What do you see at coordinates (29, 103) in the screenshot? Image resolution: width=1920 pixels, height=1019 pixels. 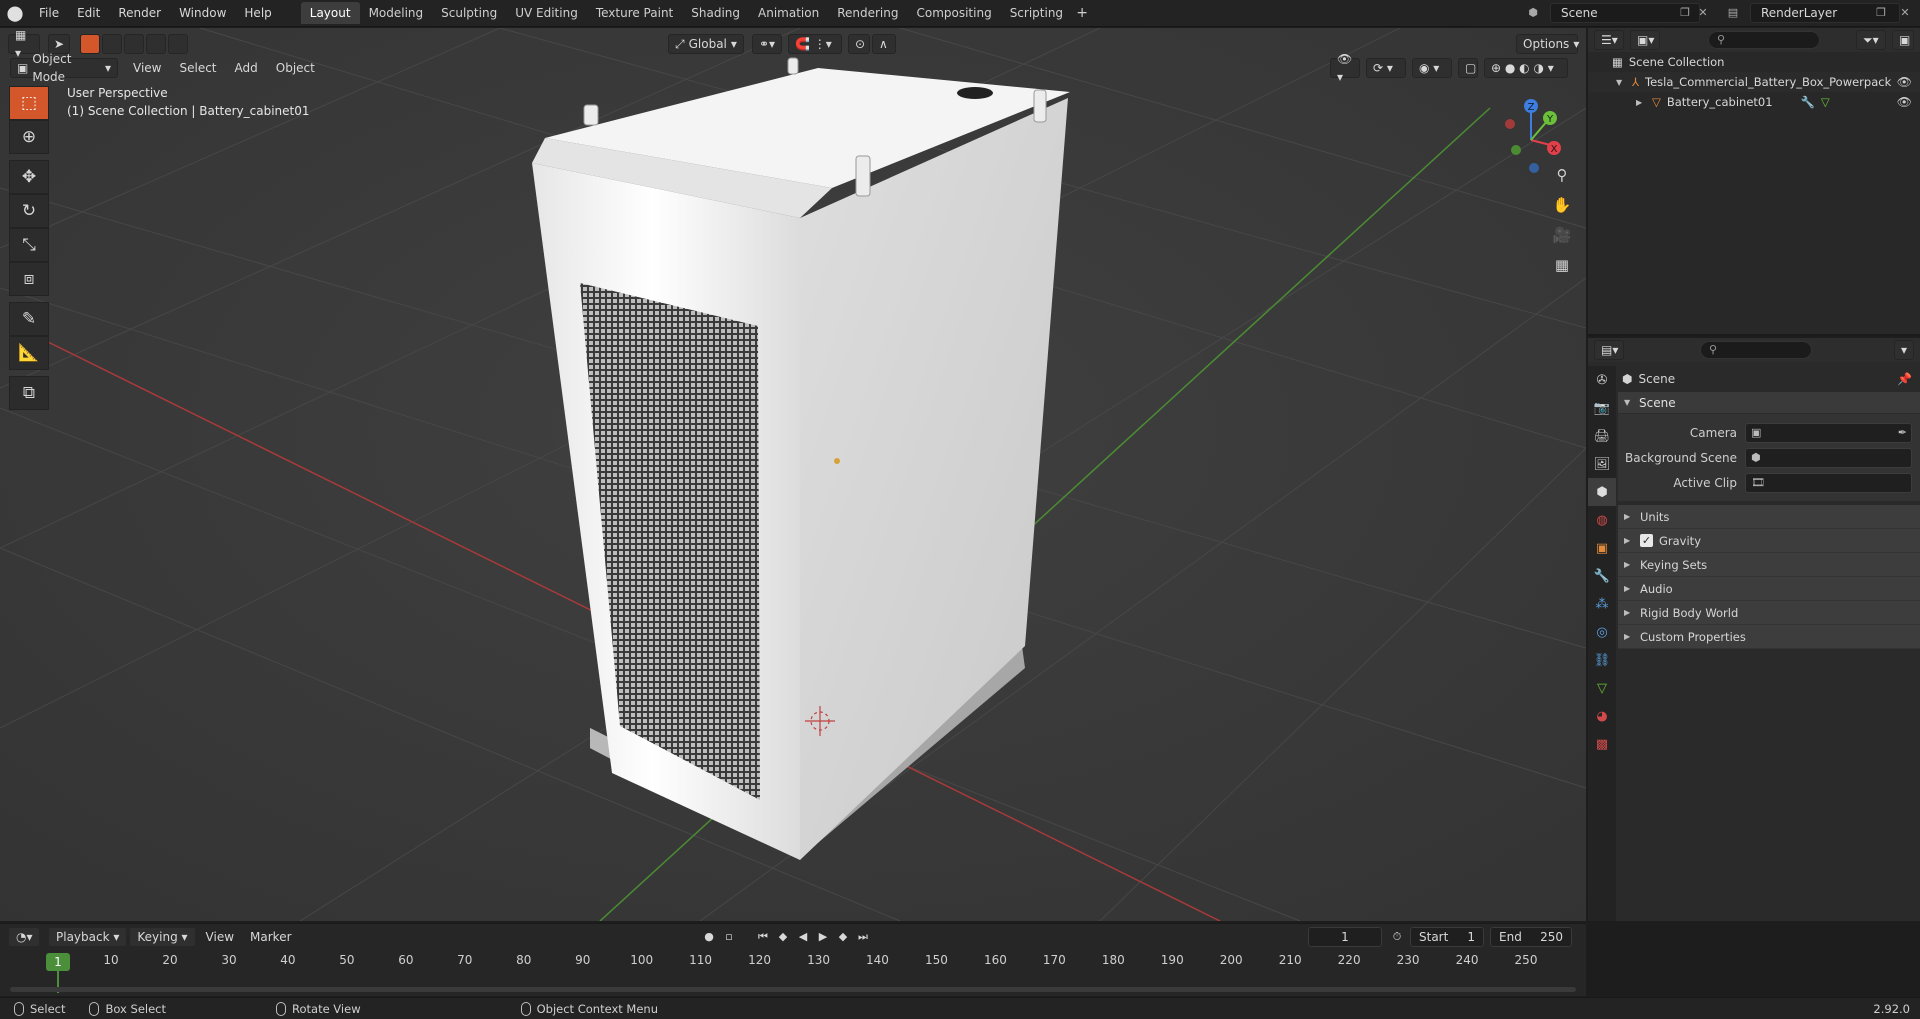 I see `select-box-tool-icon: ⬚` at bounding box center [29, 103].